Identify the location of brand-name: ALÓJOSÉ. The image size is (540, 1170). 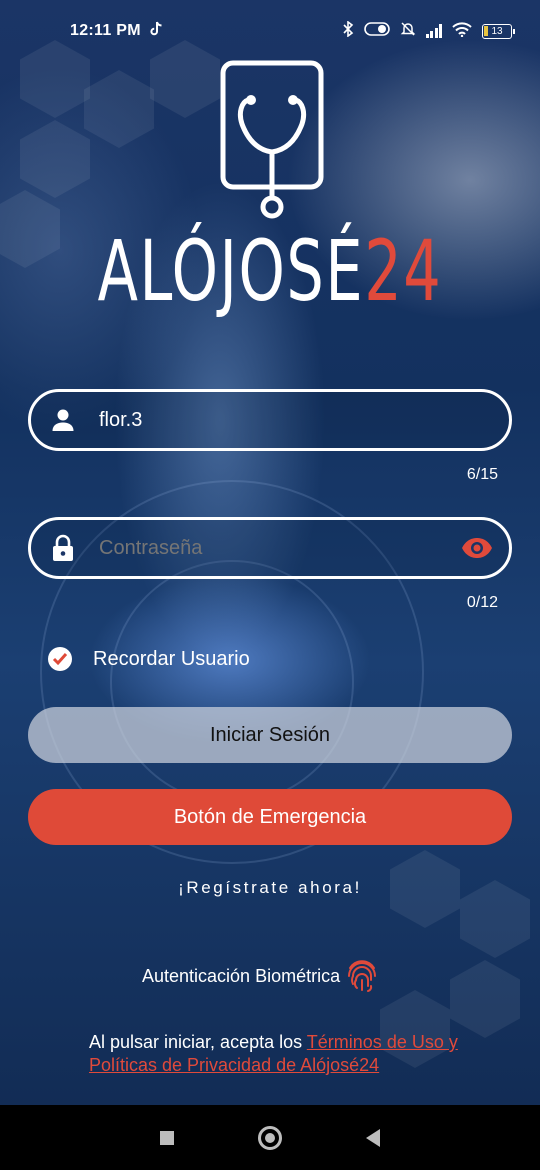
(231, 271).